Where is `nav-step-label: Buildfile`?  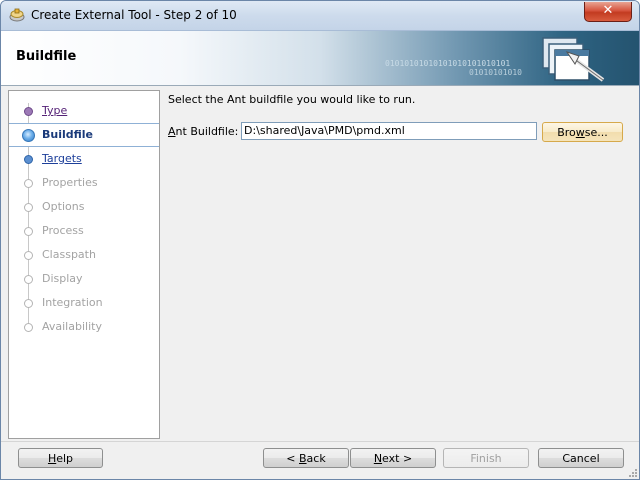 nav-step-label: Buildfile is located at coordinates (68, 134).